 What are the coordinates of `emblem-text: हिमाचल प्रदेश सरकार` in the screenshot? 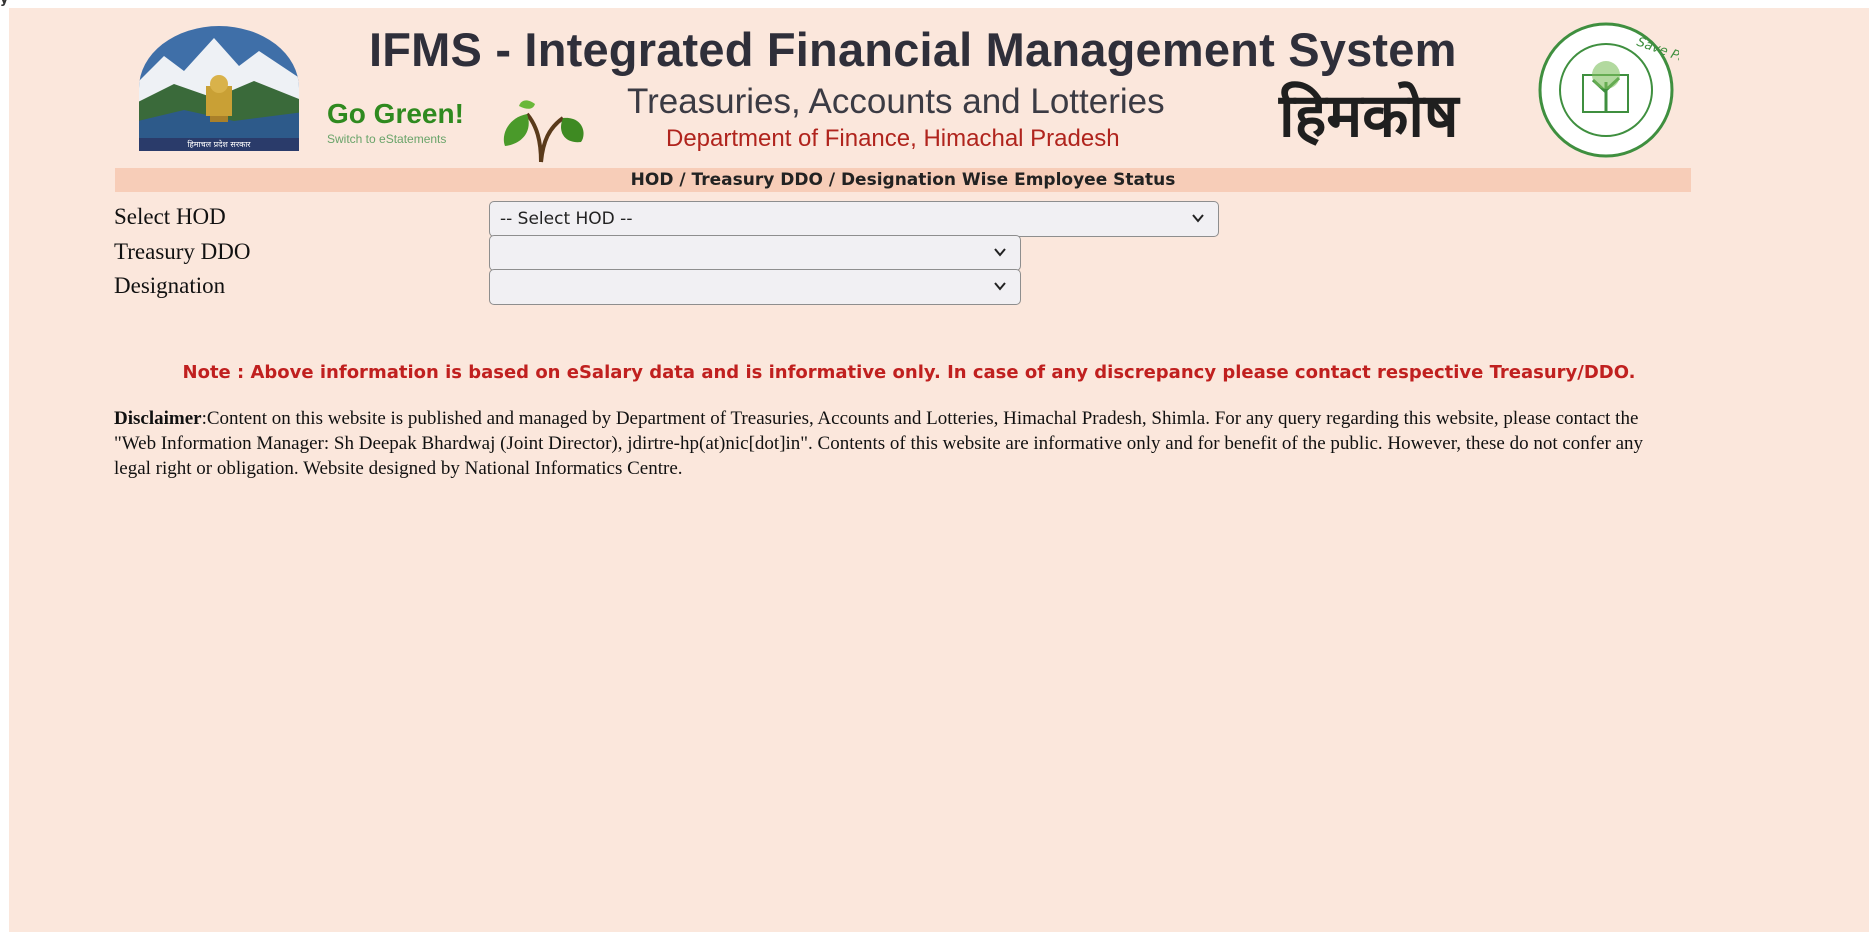 It's located at (219, 144).